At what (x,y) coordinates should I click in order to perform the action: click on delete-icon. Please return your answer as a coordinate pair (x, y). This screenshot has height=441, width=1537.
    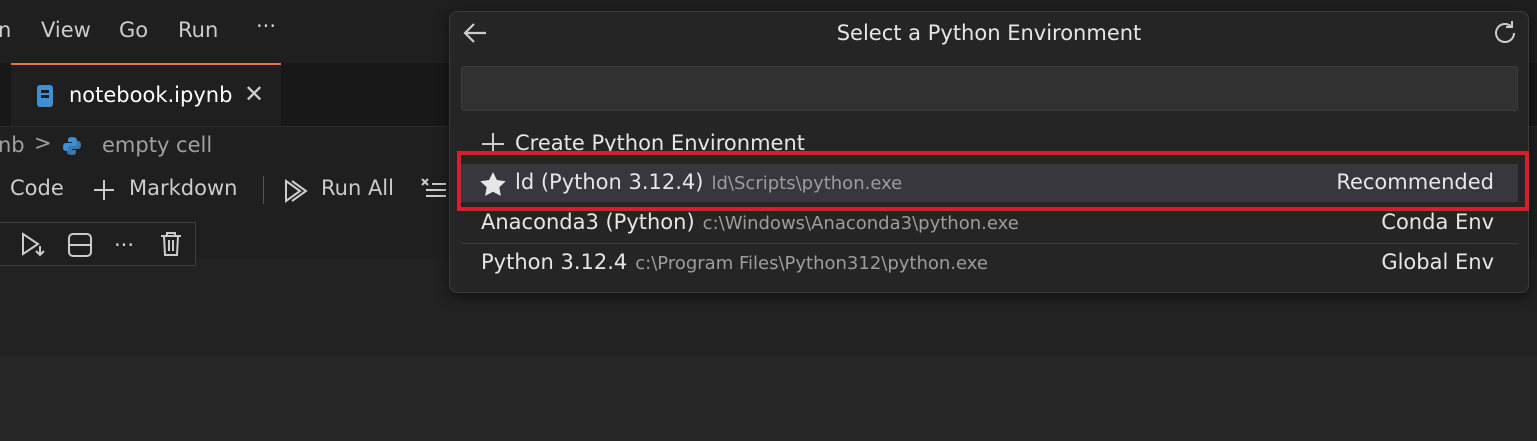
    Looking at the image, I should click on (171, 244).